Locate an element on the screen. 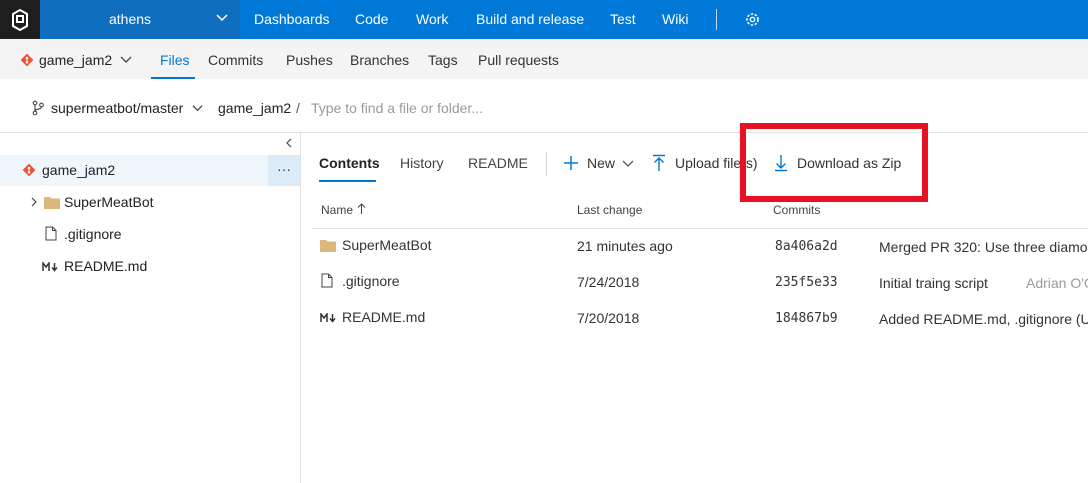 The height and width of the screenshot is (483, 1088). vsts-logo is located at coordinates (20, 19).